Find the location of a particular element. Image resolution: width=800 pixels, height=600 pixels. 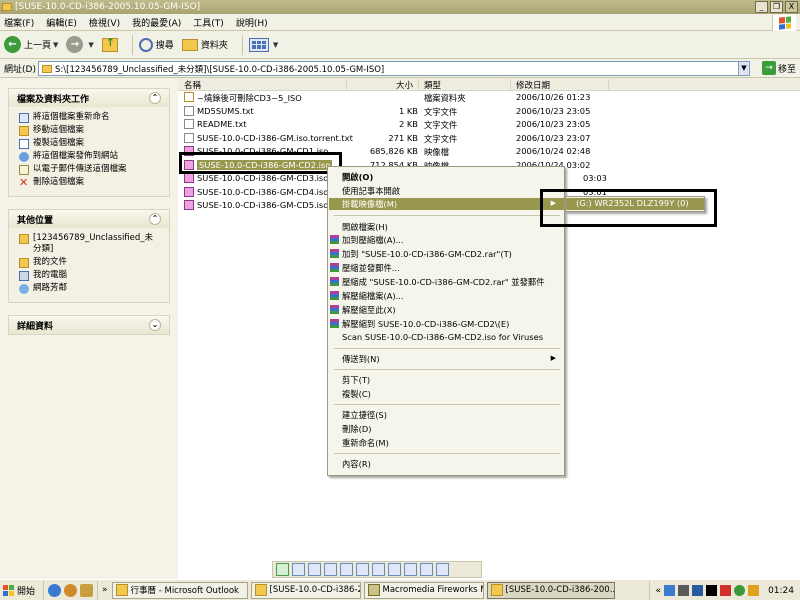

expand-icon: ⌄ is located at coordinates (155, 325).